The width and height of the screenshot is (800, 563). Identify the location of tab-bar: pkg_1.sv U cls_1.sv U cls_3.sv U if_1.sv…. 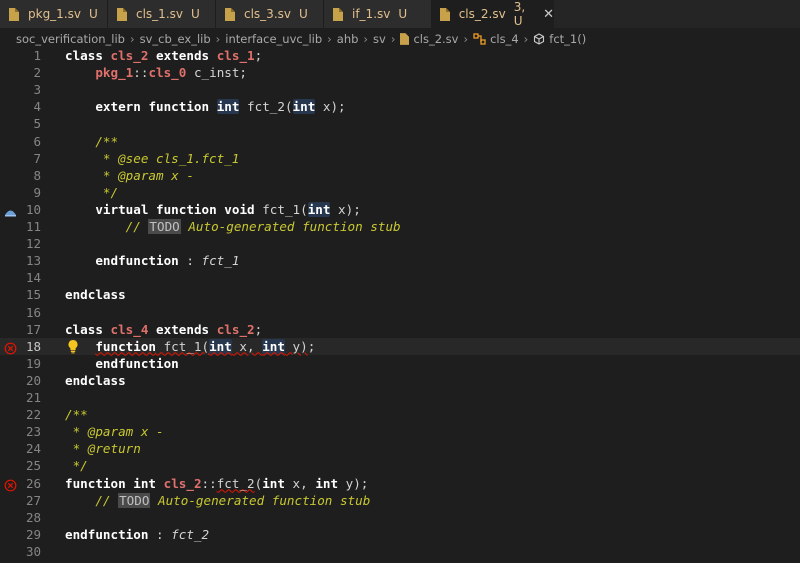
(400, 14).